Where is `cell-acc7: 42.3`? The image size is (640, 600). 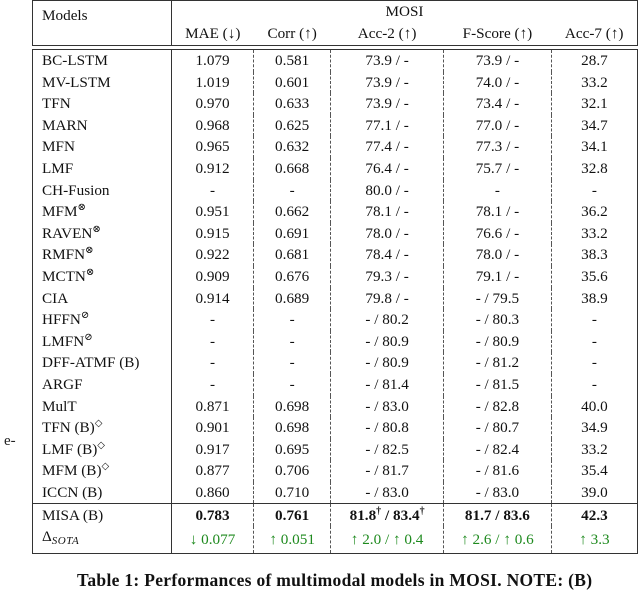
cell-acc7: 42.3 is located at coordinates (595, 515).